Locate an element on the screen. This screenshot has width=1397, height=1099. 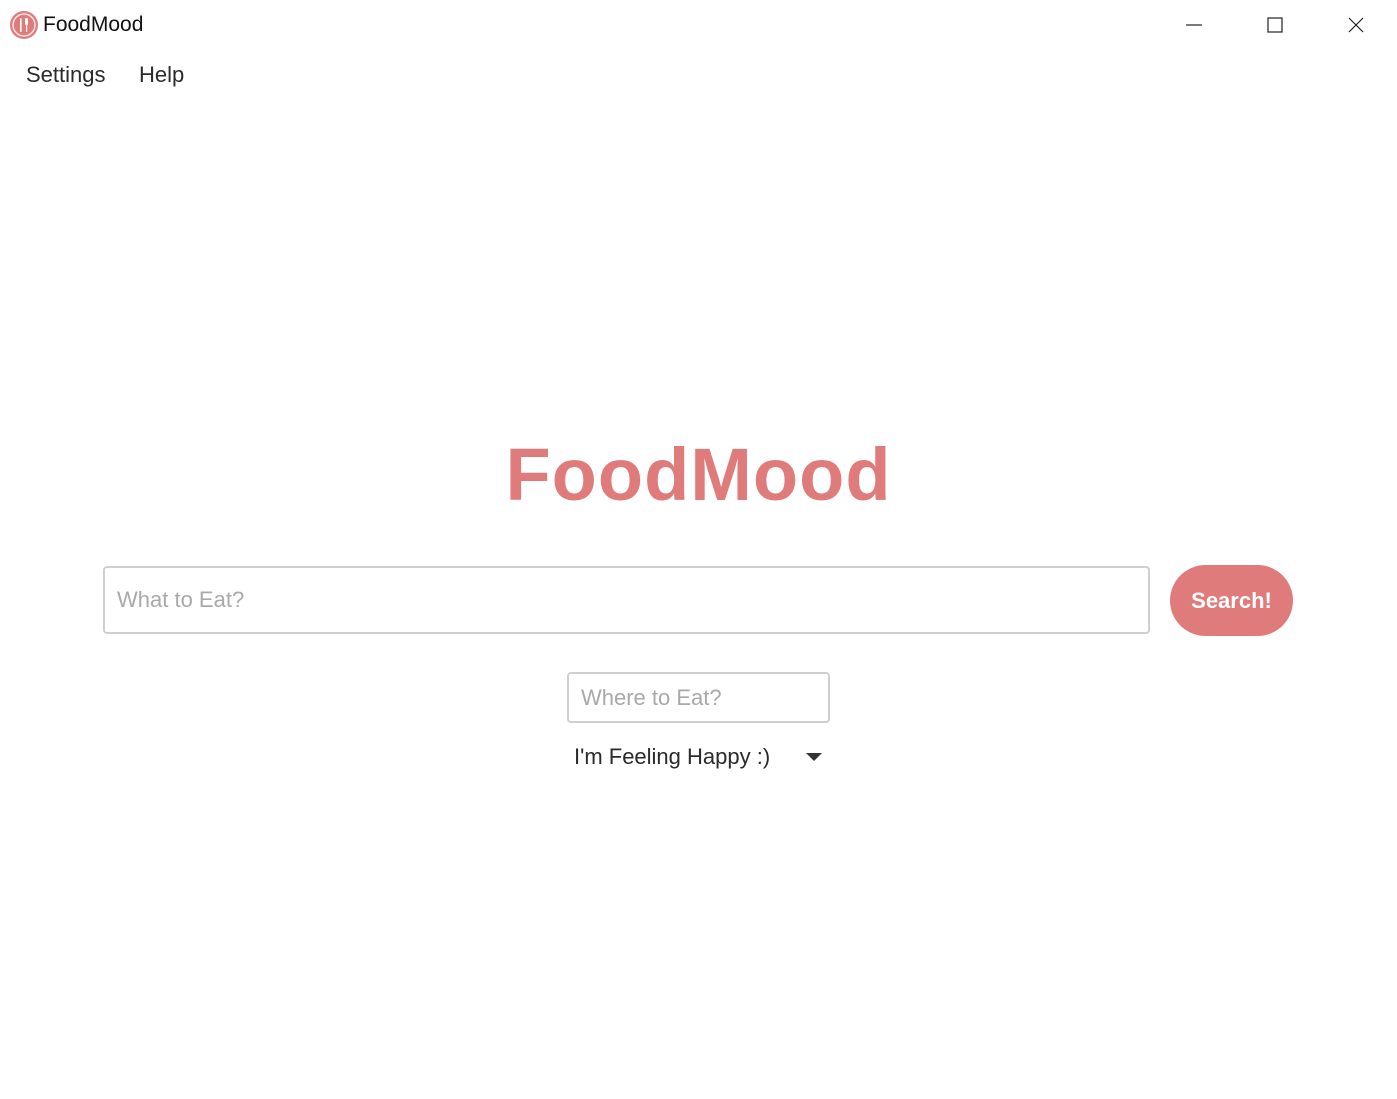
close-icon is located at coordinates (1356, 25).